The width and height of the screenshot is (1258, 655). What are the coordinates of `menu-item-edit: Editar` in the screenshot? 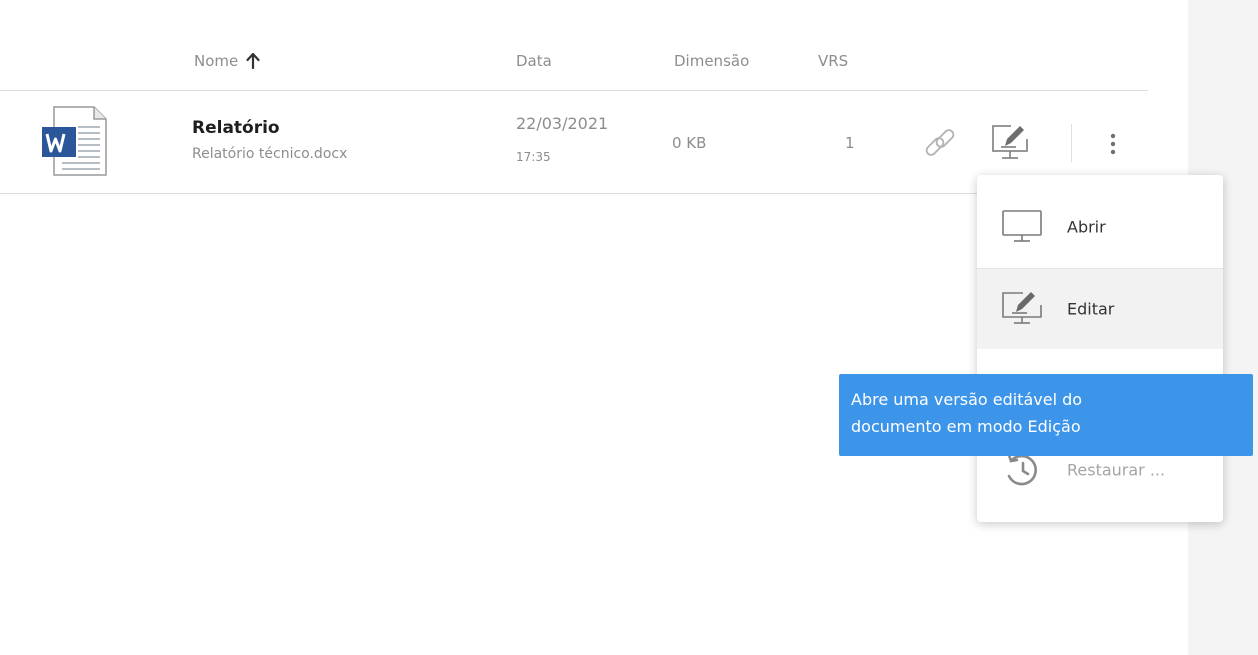 It's located at (1100, 309).